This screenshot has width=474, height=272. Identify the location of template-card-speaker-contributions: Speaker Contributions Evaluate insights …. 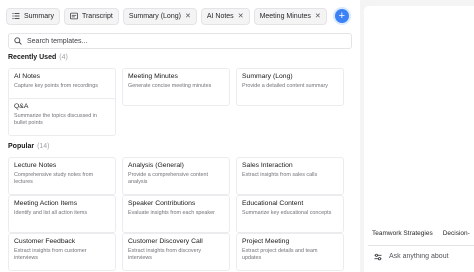
(176, 214).